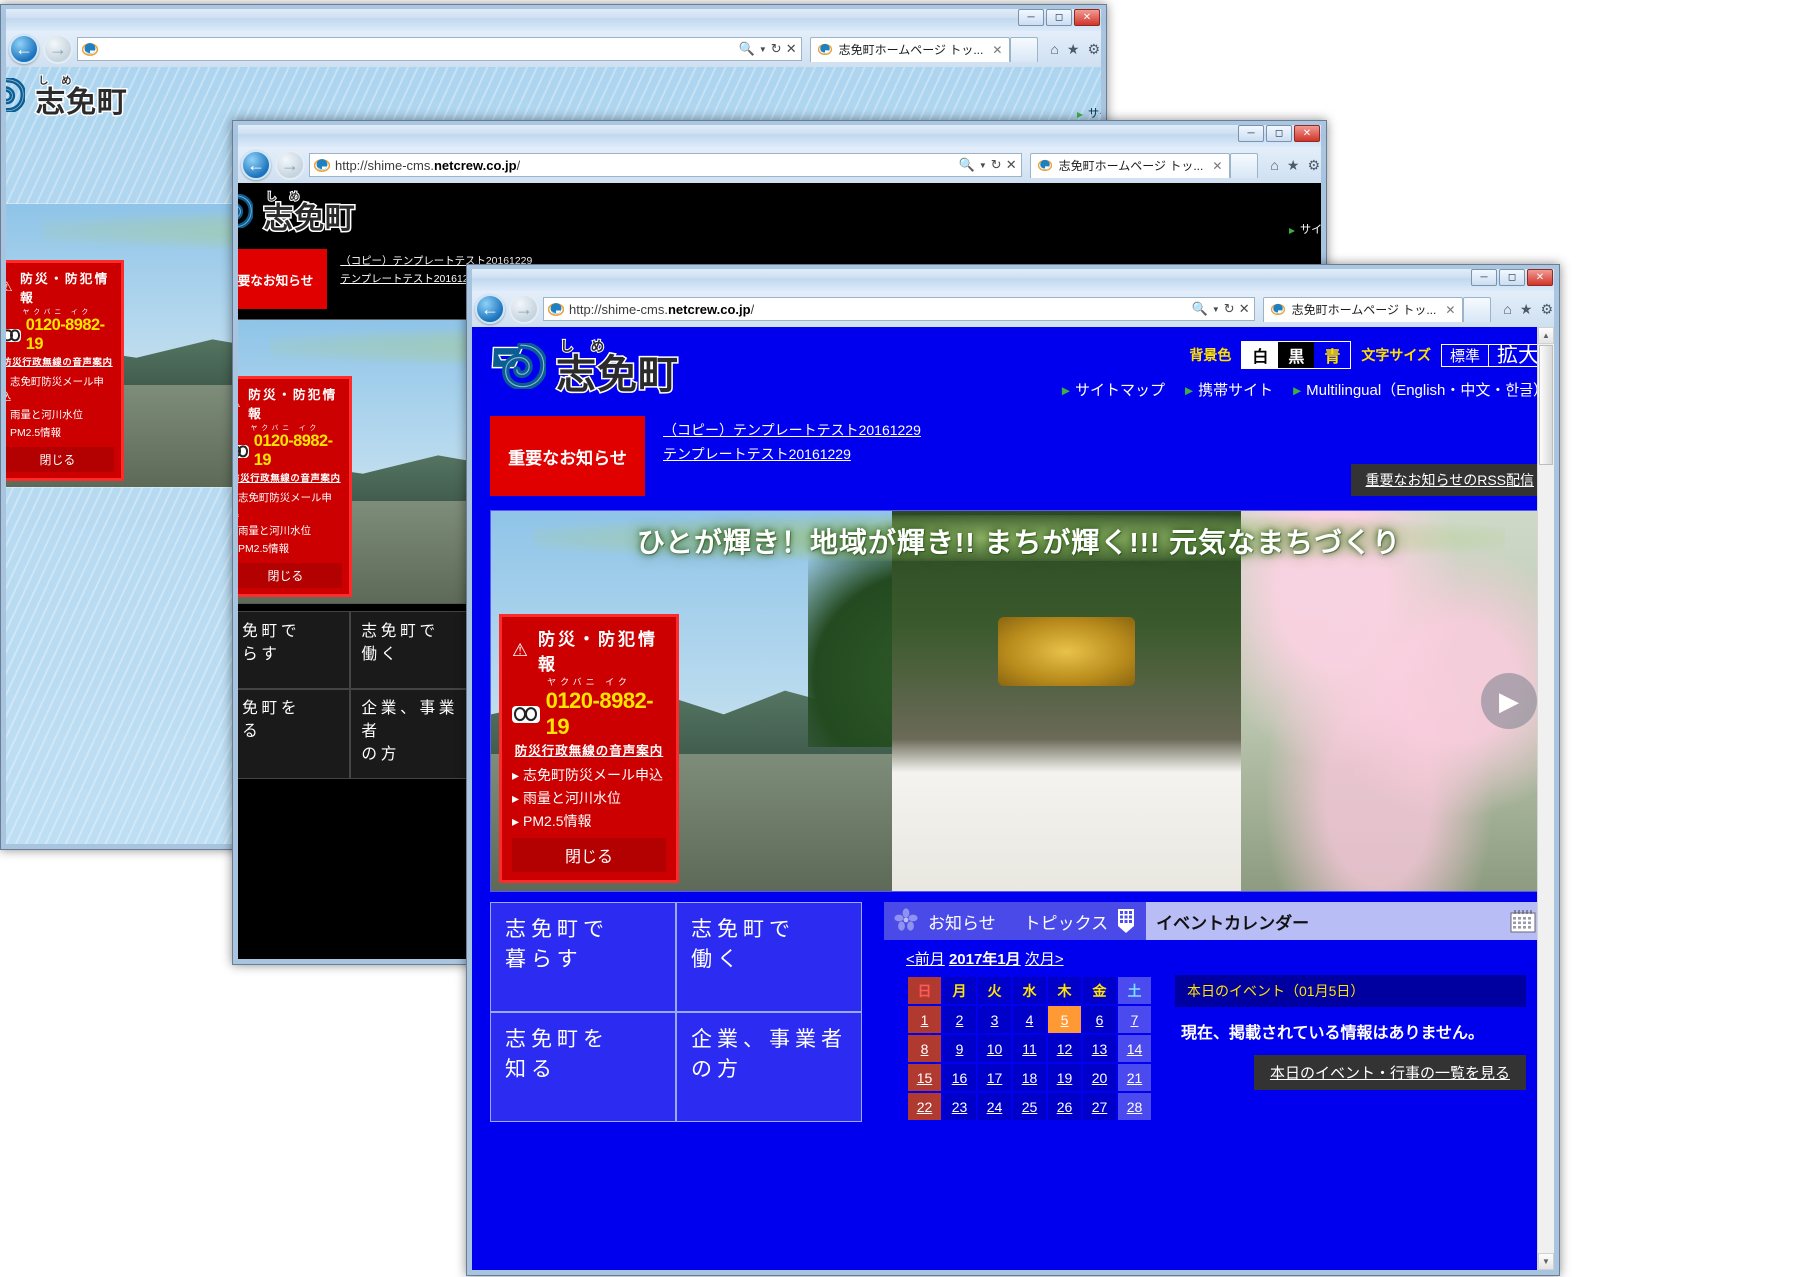 Image resolution: width=1807 pixels, height=1277 pixels. Describe the element at coordinates (1135, 1107) in the screenshot. I see `calendar-day-link: 28` at that location.